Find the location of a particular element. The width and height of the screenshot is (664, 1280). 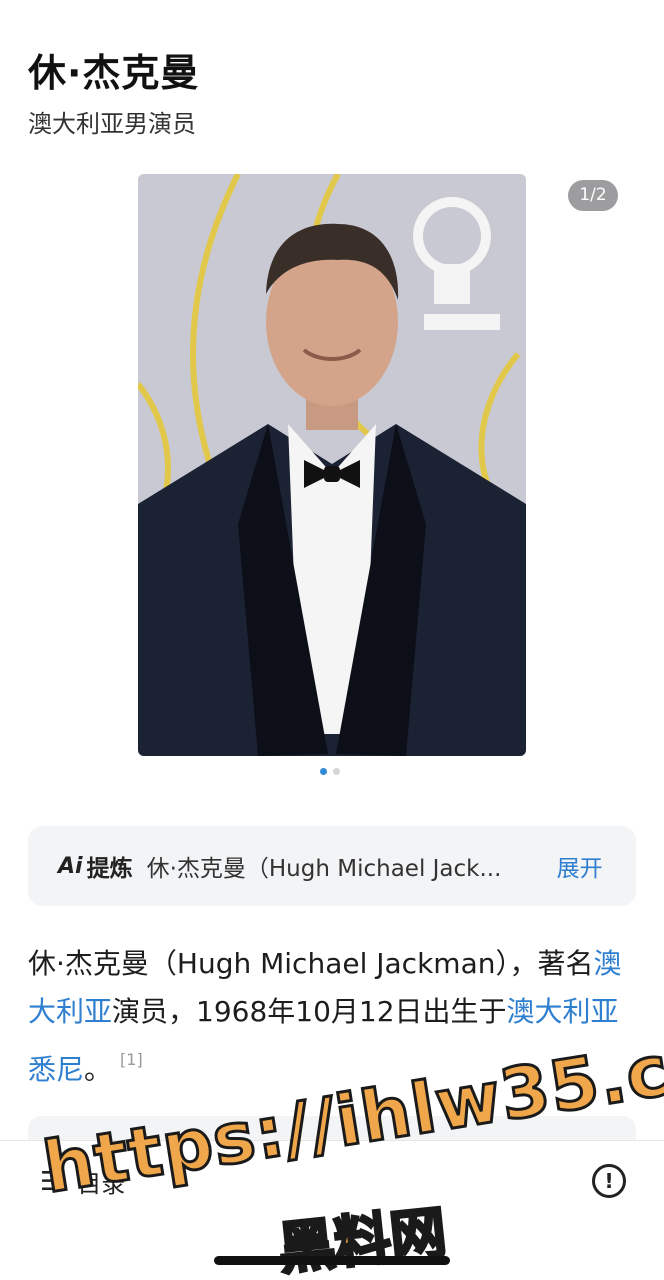

home-indicator is located at coordinates (332, 1260).